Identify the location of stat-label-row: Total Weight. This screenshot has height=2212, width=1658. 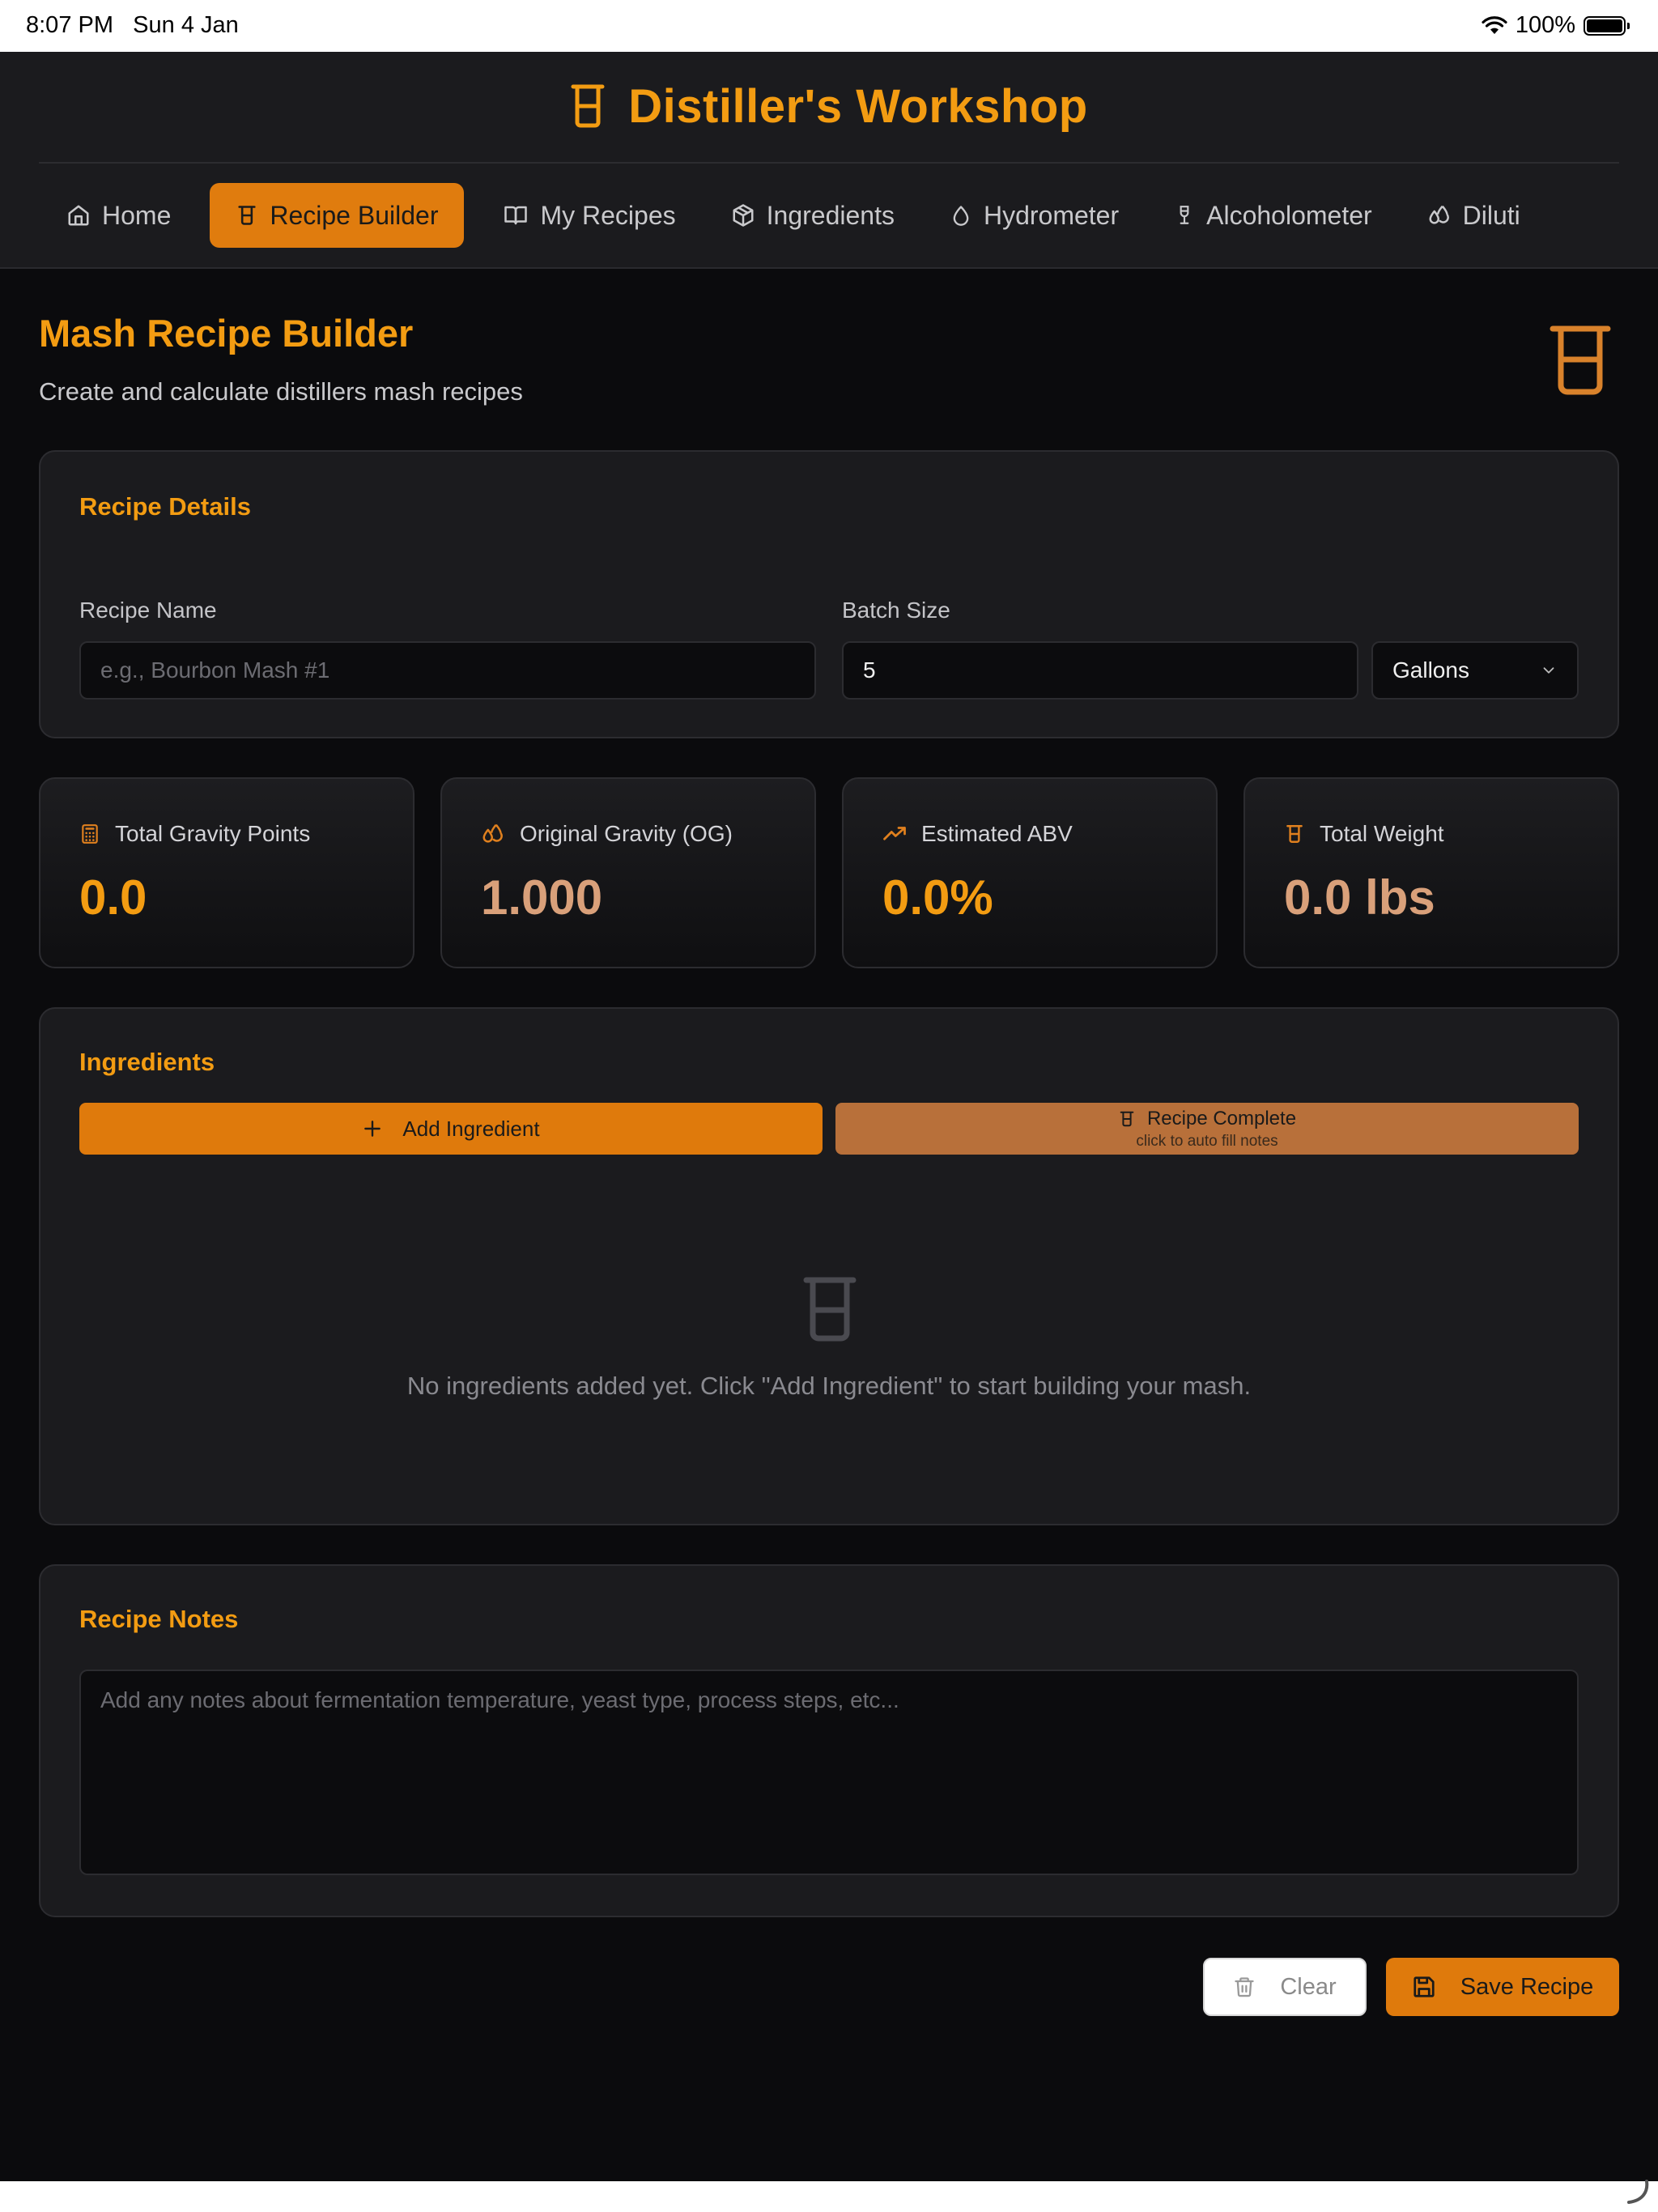
(1364, 834).